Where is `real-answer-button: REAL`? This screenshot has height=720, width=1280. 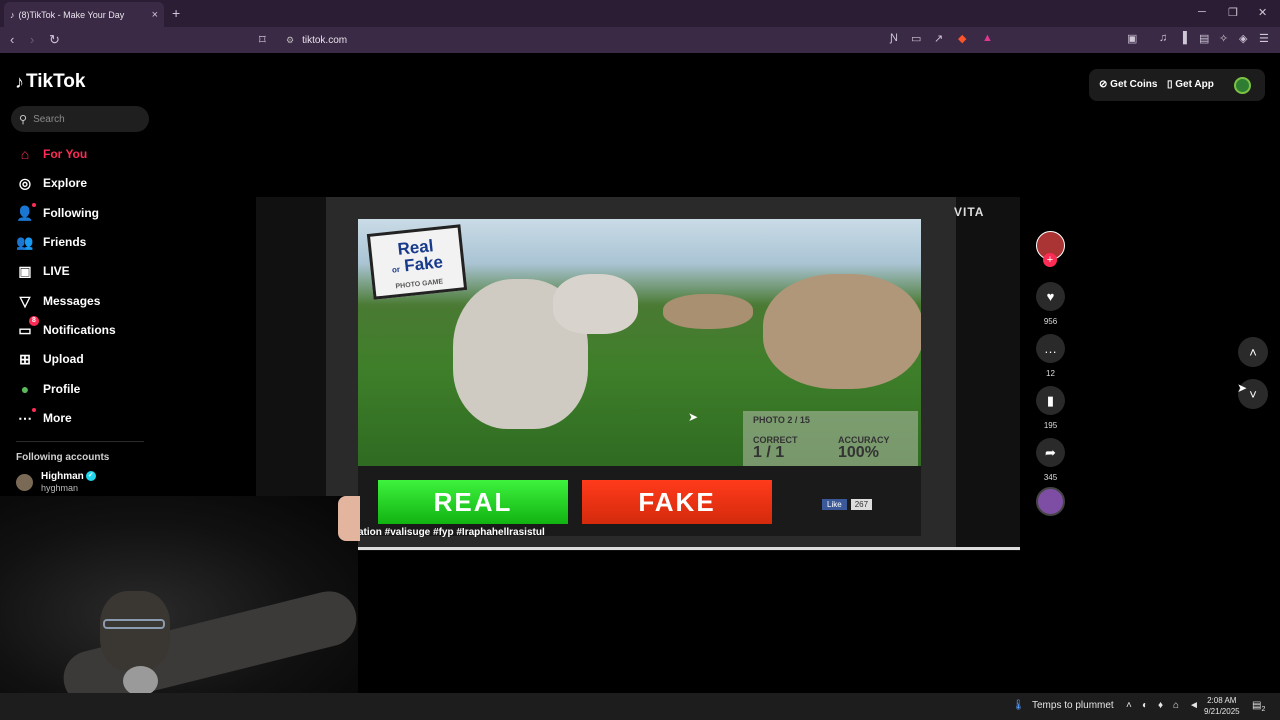
real-answer-button: REAL is located at coordinates (473, 502).